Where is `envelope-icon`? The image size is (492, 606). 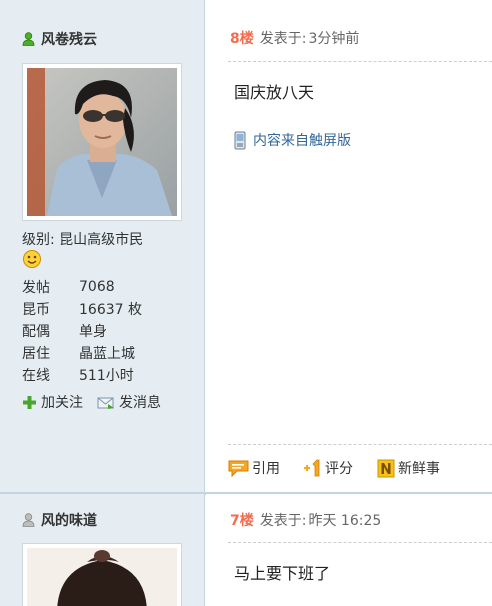
envelope-icon is located at coordinates (105, 403).